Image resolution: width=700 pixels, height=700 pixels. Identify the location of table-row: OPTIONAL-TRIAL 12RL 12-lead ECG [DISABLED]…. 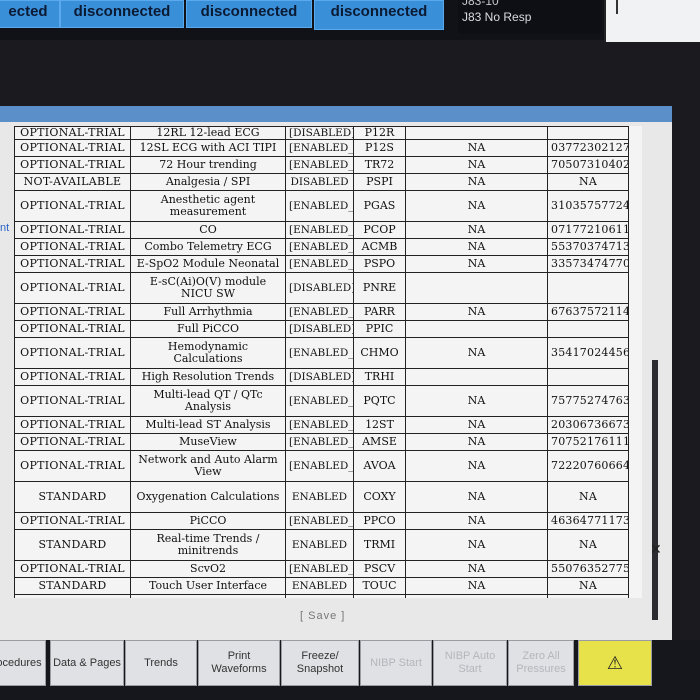
(321, 133).